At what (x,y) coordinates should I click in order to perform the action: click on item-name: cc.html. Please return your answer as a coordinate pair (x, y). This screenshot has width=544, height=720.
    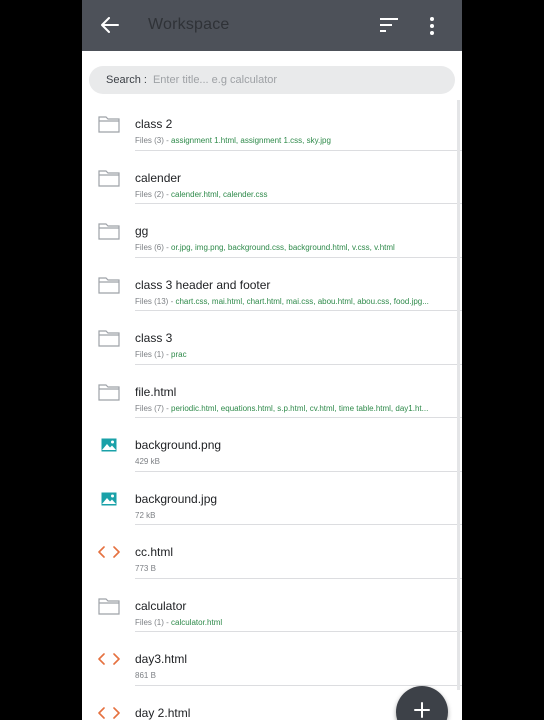
    Looking at the image, I should click on (154, 552).